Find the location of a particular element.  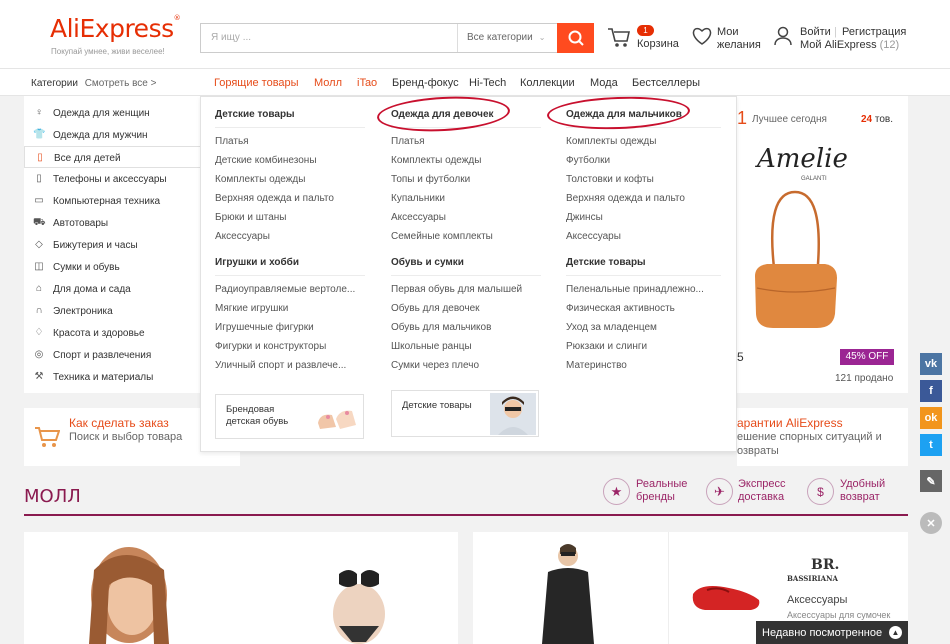

categories-header: Категории Смотреть все > is located at coordinates (112, 82).